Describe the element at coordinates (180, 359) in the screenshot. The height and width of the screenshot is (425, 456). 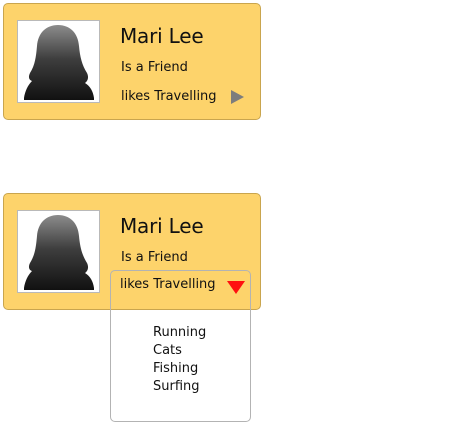
I see `interest-options-list: Running Cats Fishing Surfing` at that location.